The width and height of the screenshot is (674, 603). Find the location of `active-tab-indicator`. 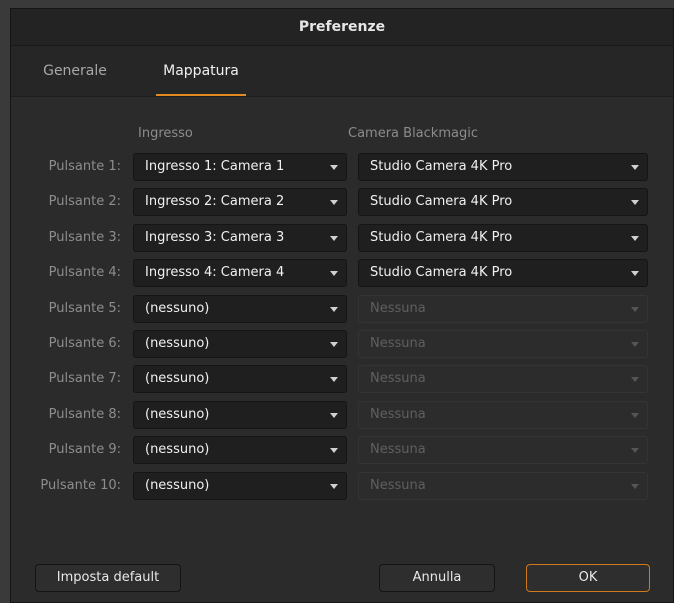

active-tab-indicator is located at coordinates (201, 95).